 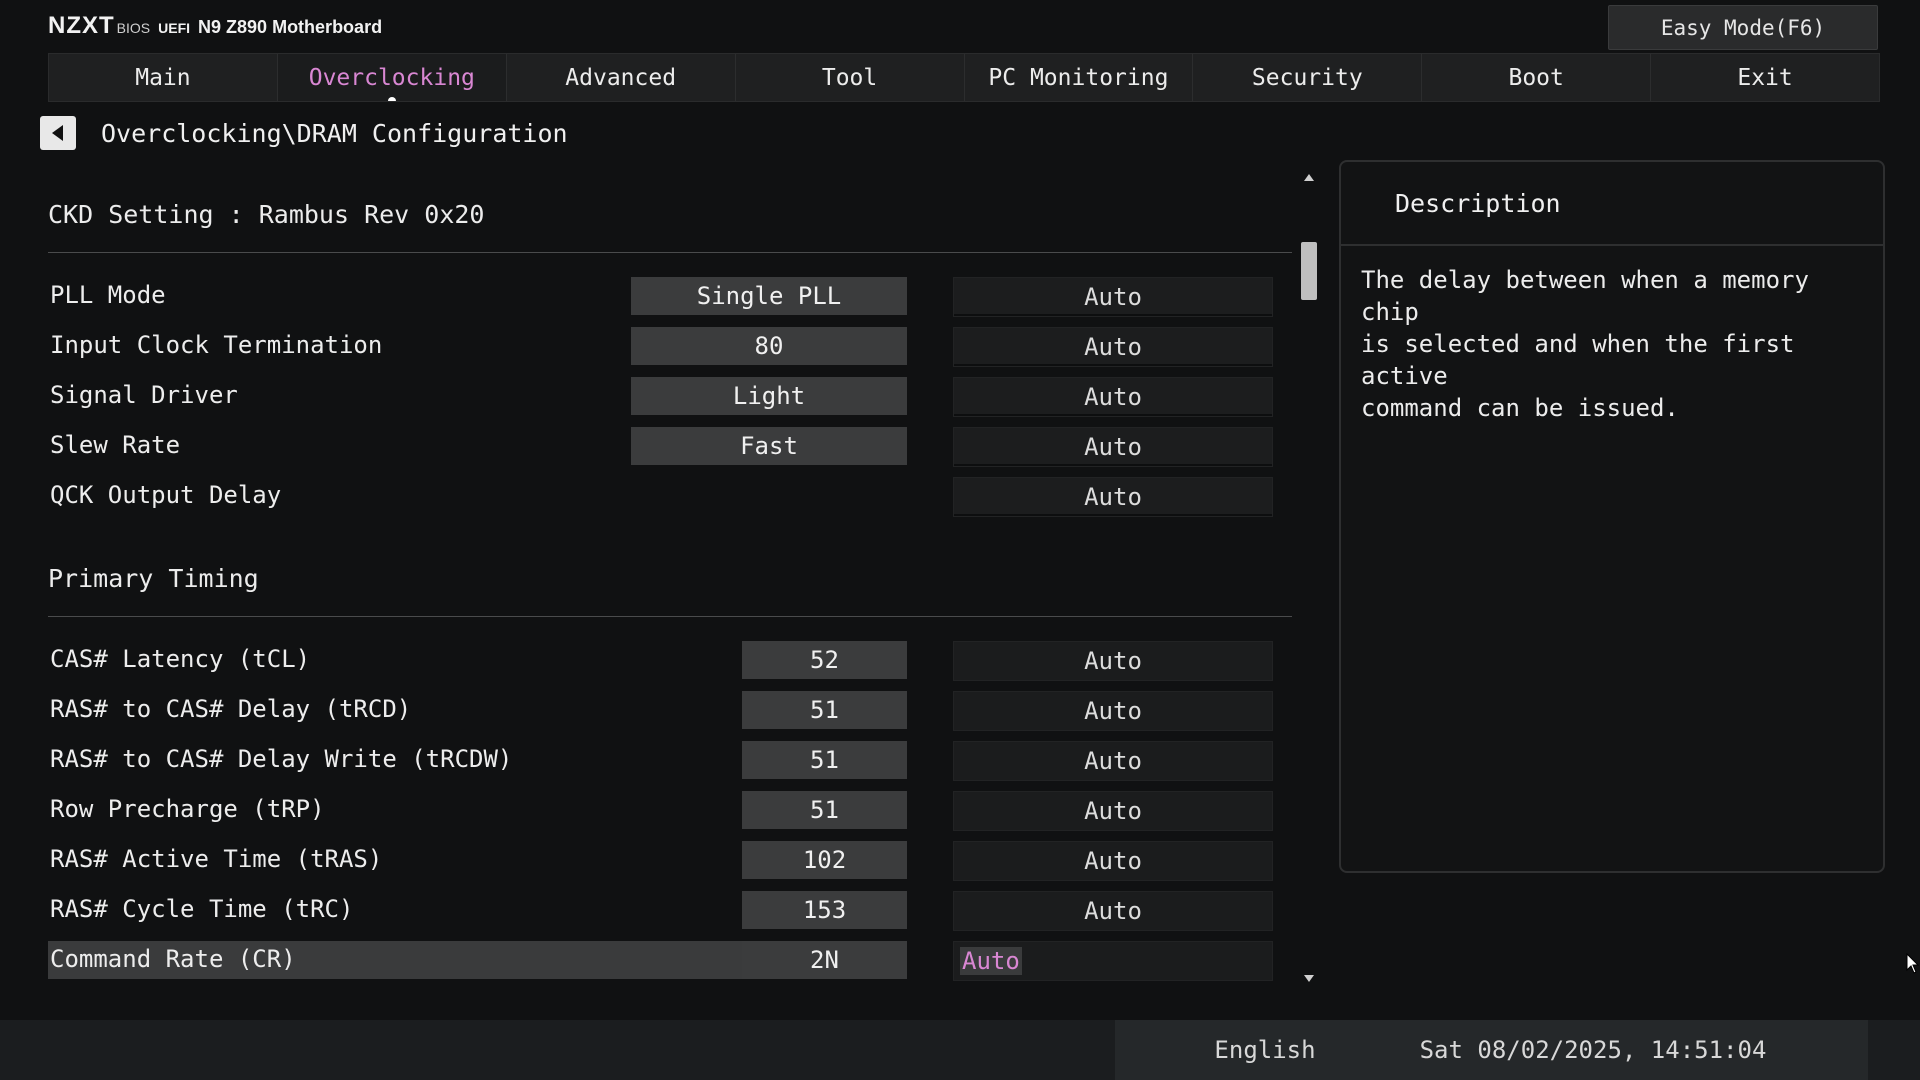 I want to click on tab-pc-monitoring: PC Monitoring, so click(x=1079, y=77).